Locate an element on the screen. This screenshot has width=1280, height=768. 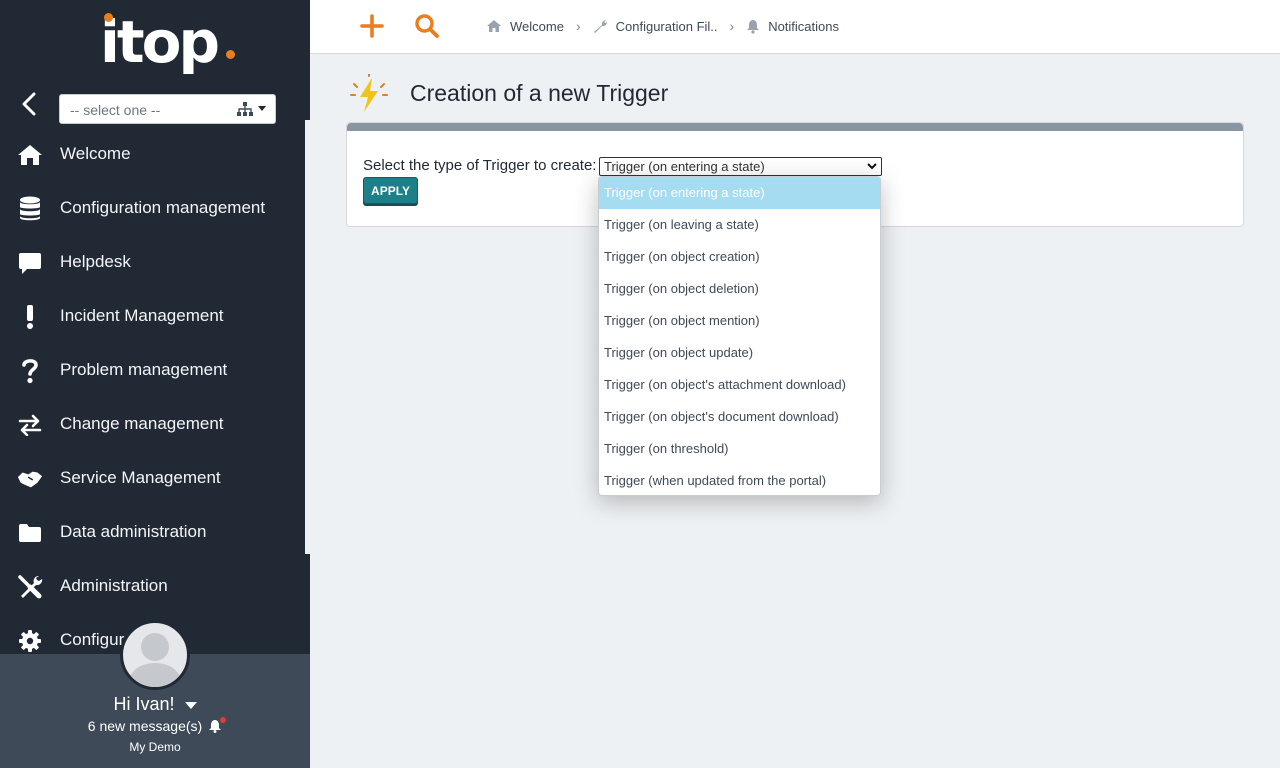
itop-logo: itop is located at coordinates (170, 44).